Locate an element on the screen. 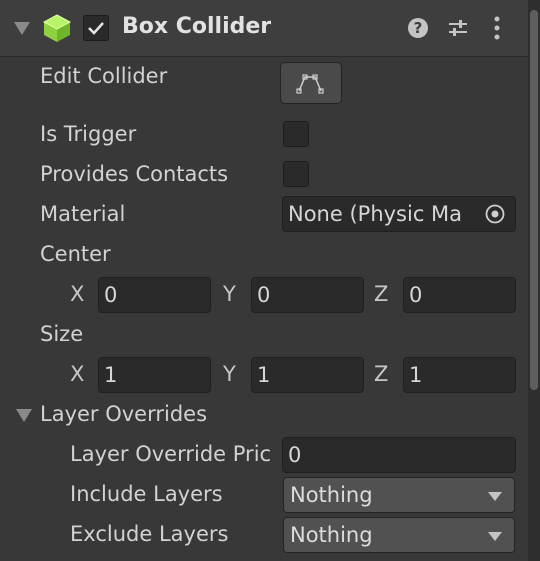 The height and width of the screenshot is (561, 540). layer-override-priority-value: 0 is located at coordinates (295, 455).